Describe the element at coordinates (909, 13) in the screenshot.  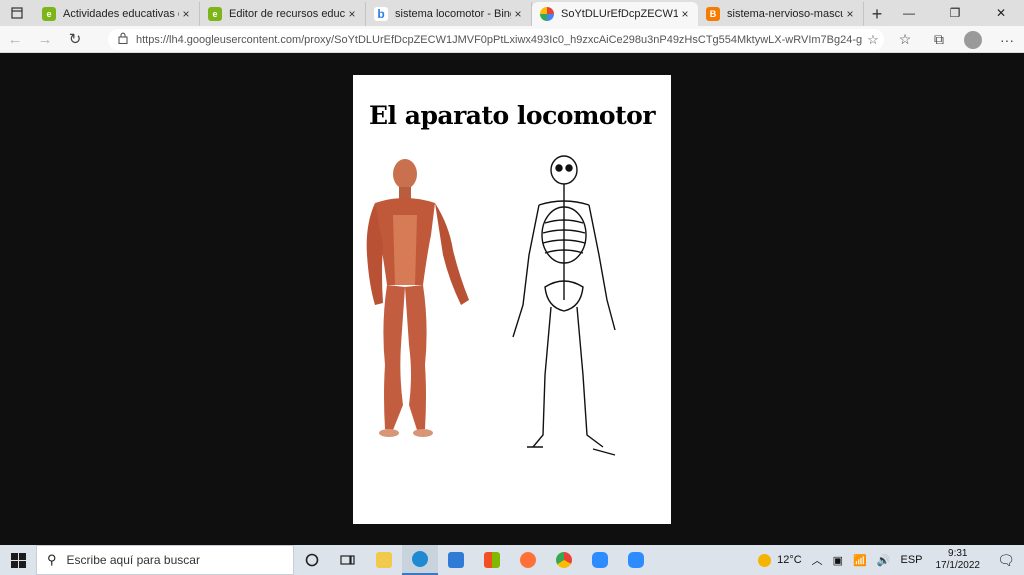
I see `minimize-icon: —` at that location.